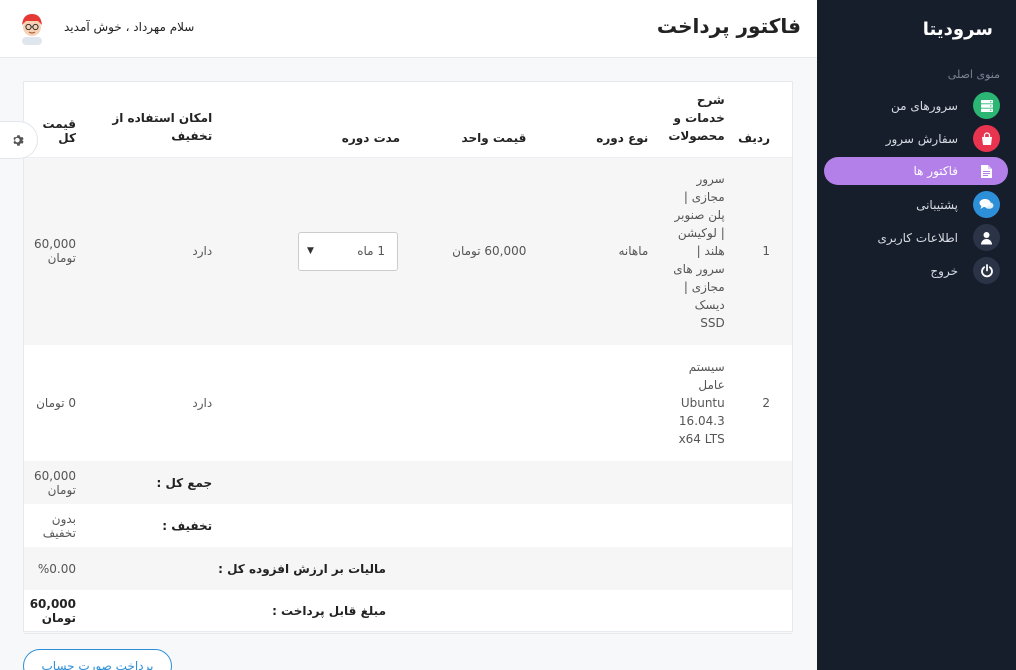  Describe the element at coordinates (489, 251) in the screenshot. I see `row-unit-price: 60,000 تومان` at that location.